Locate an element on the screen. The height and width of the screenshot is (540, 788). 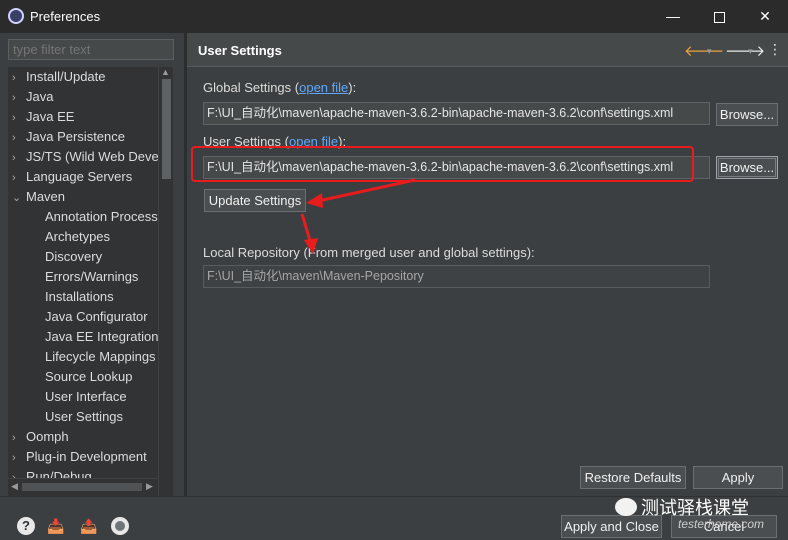
export-icon: 📤 is located at coordinates (89, 526).